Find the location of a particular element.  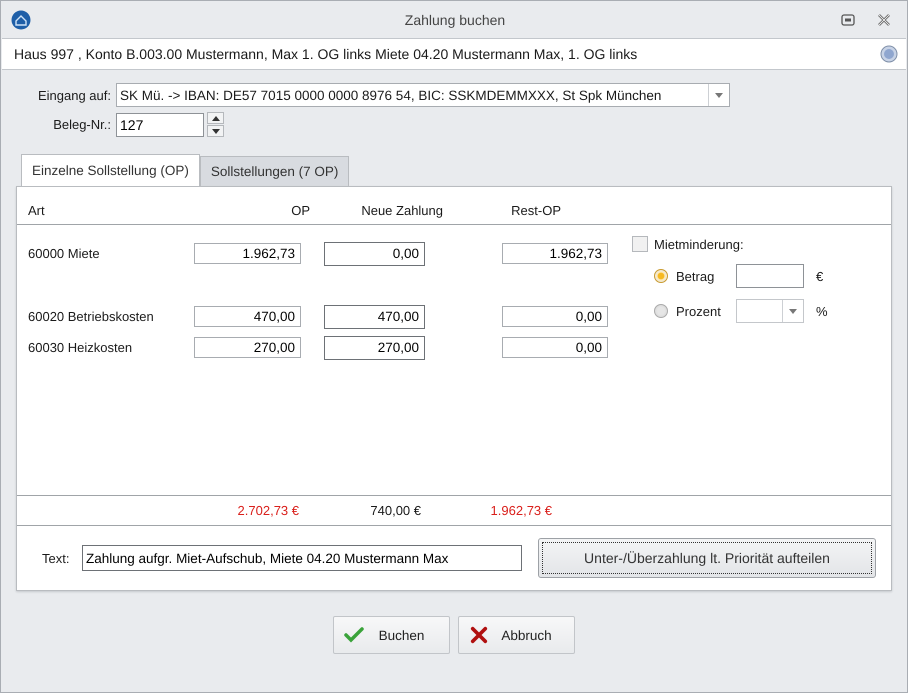

field-label: Beleg-Nr.: is located at coordinates (81, 124).